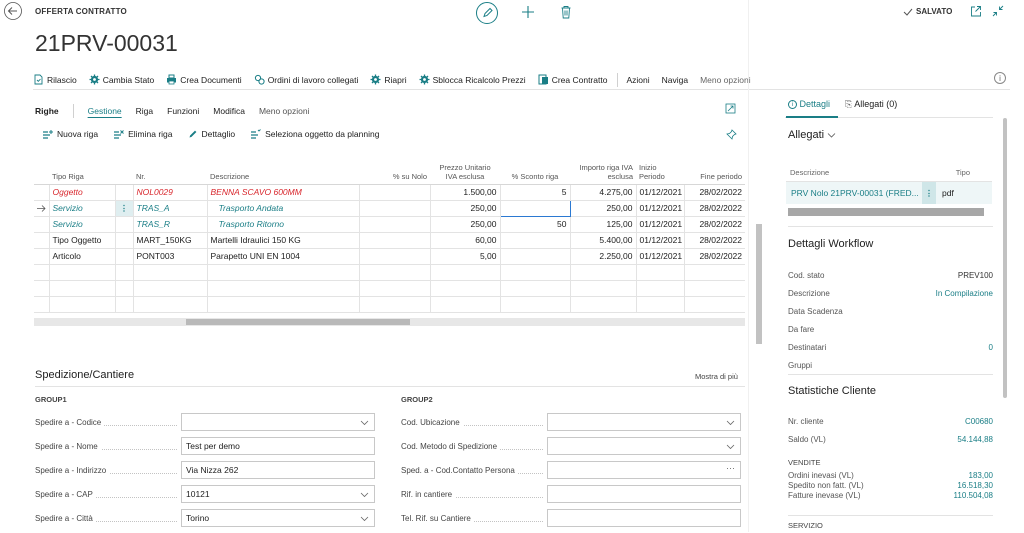 Image resolution: width=1024 pixels, height=533 pixels. I want to click on tab-funzioni: Funzioni, so click(183, 111).